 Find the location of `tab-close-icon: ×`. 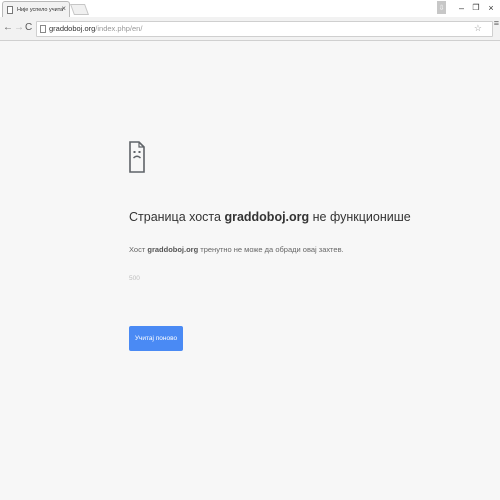

tab-close-icon: × is located at coordinates (63, 9).